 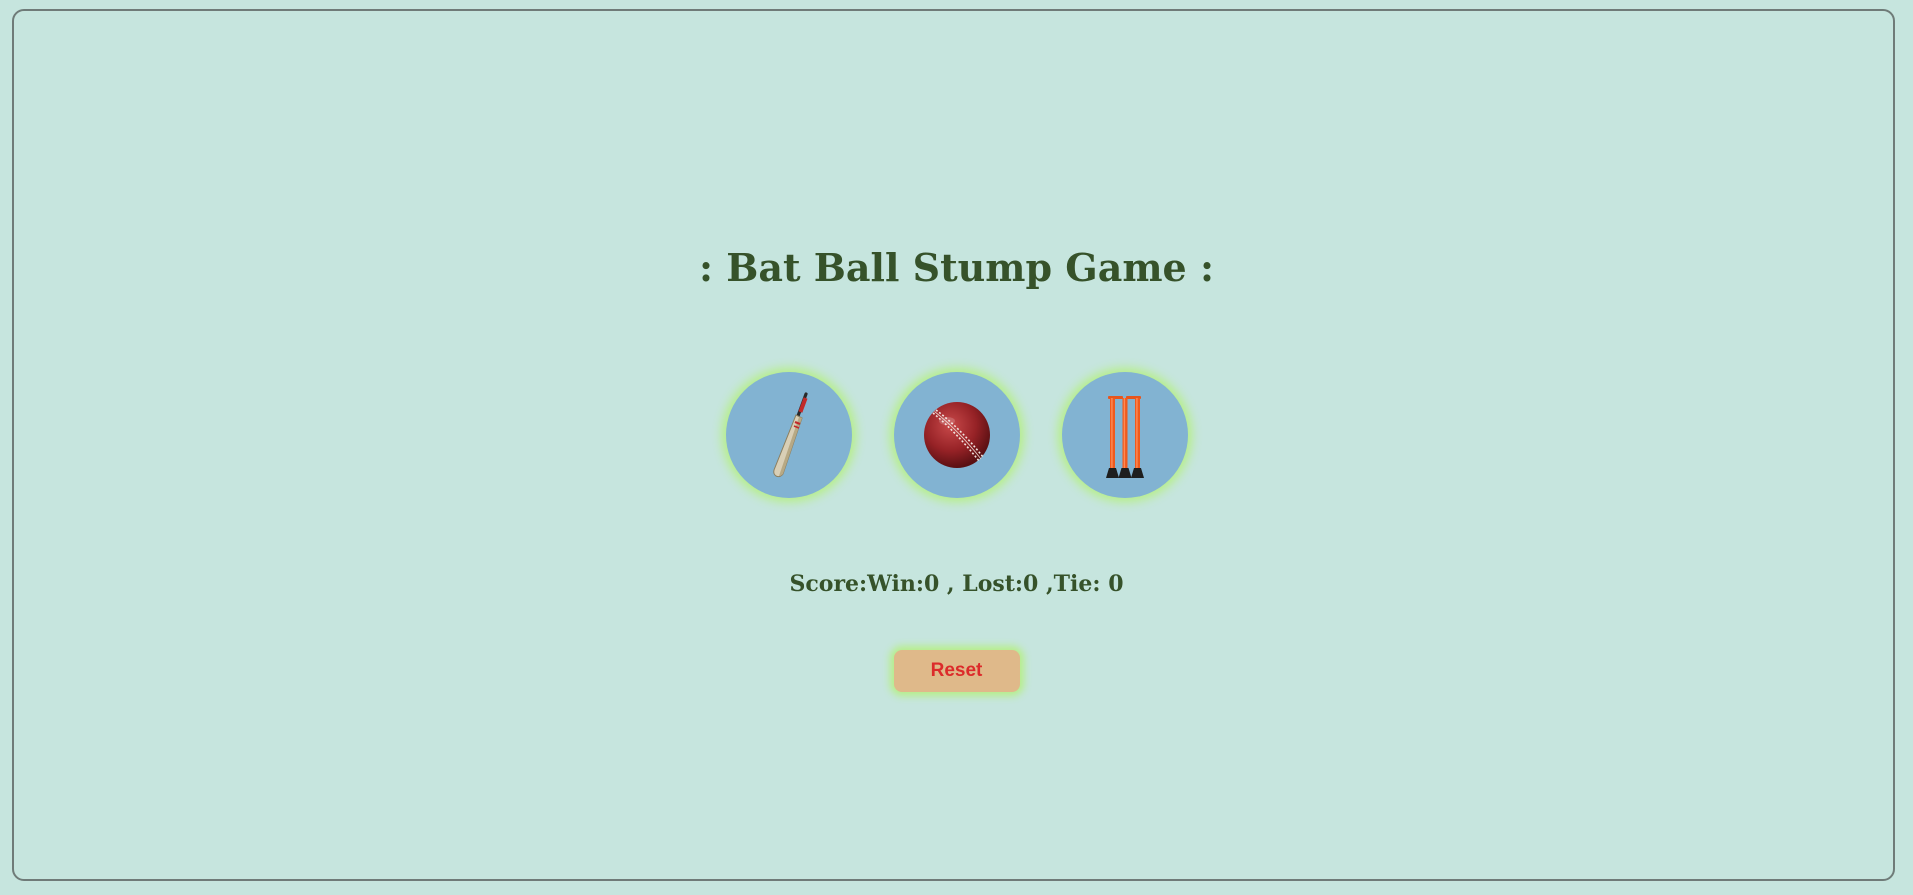 I want to click on ball-button, so click(x=956, y=435).